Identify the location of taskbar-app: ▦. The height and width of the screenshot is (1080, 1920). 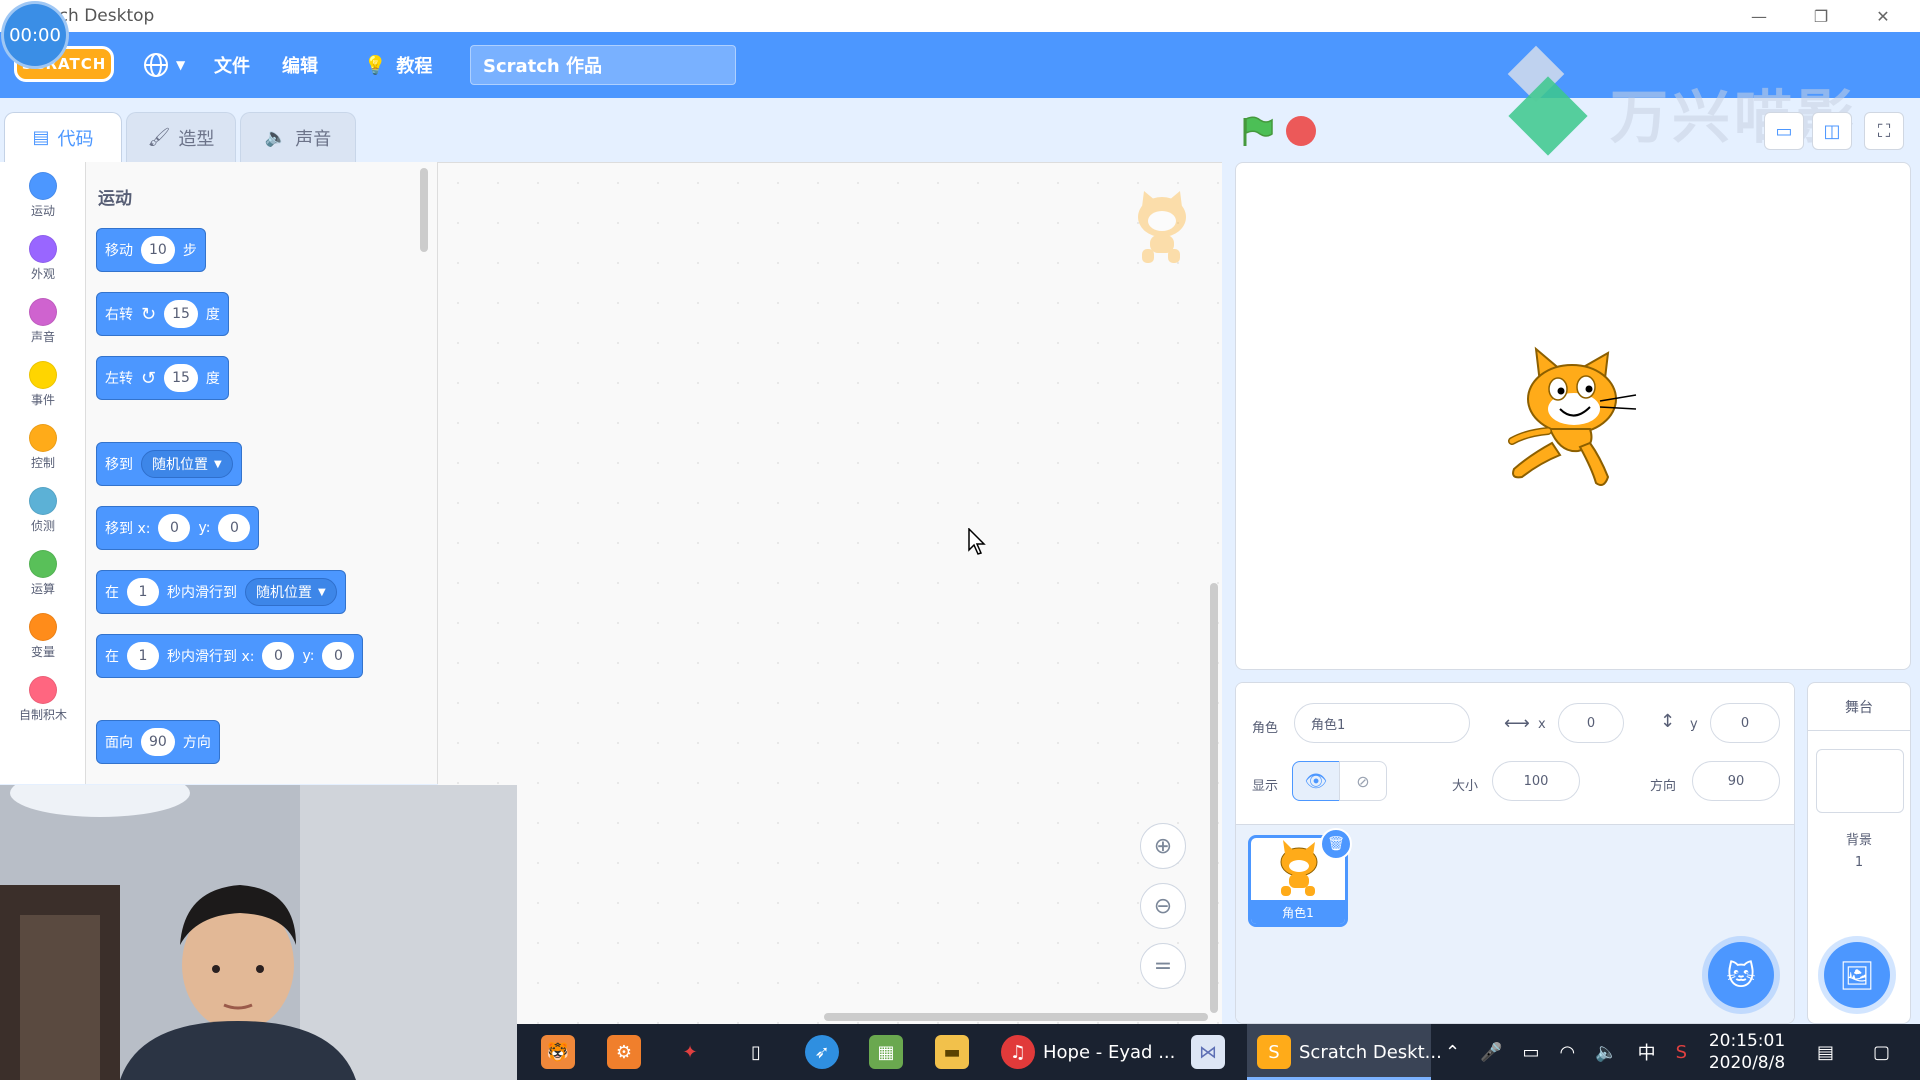
(886, 1052).